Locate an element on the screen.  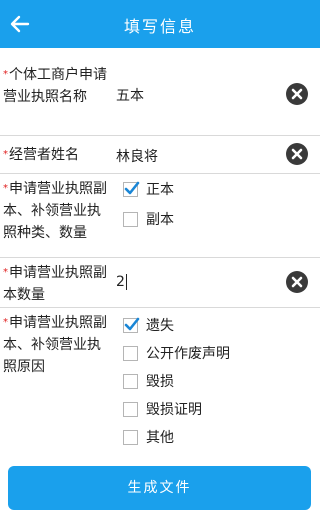
field-label-copy-count: *申请营业执照副本数量 is located at coordinates (55, 284).